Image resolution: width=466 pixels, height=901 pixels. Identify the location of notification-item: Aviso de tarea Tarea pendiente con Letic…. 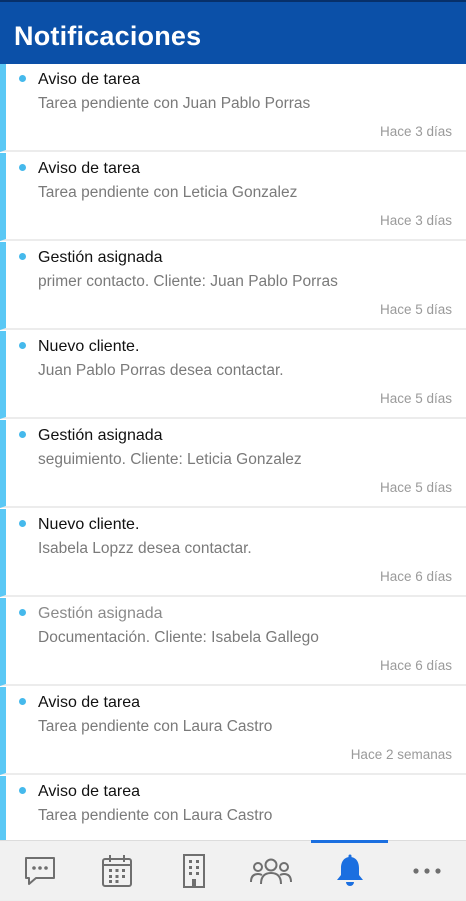
(233, 197).